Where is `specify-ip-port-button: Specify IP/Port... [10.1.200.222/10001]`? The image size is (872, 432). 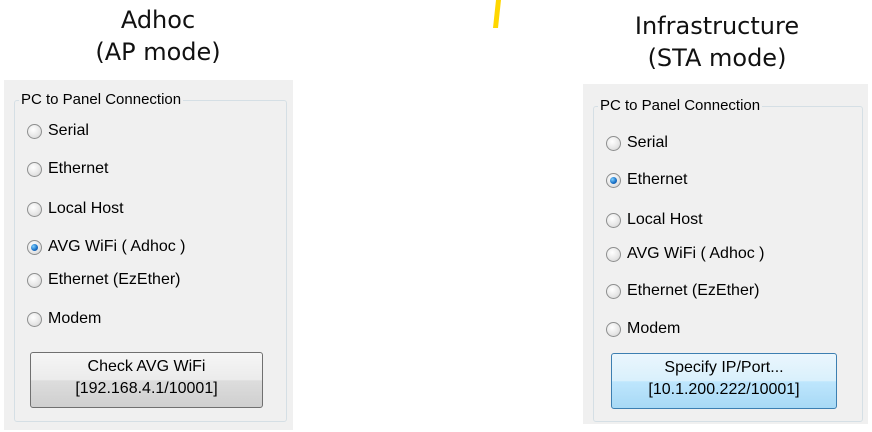
specify-ip-port-button: Specify IP/Port... [10.1.200.222/10001] is located at coordinates (724, 381).